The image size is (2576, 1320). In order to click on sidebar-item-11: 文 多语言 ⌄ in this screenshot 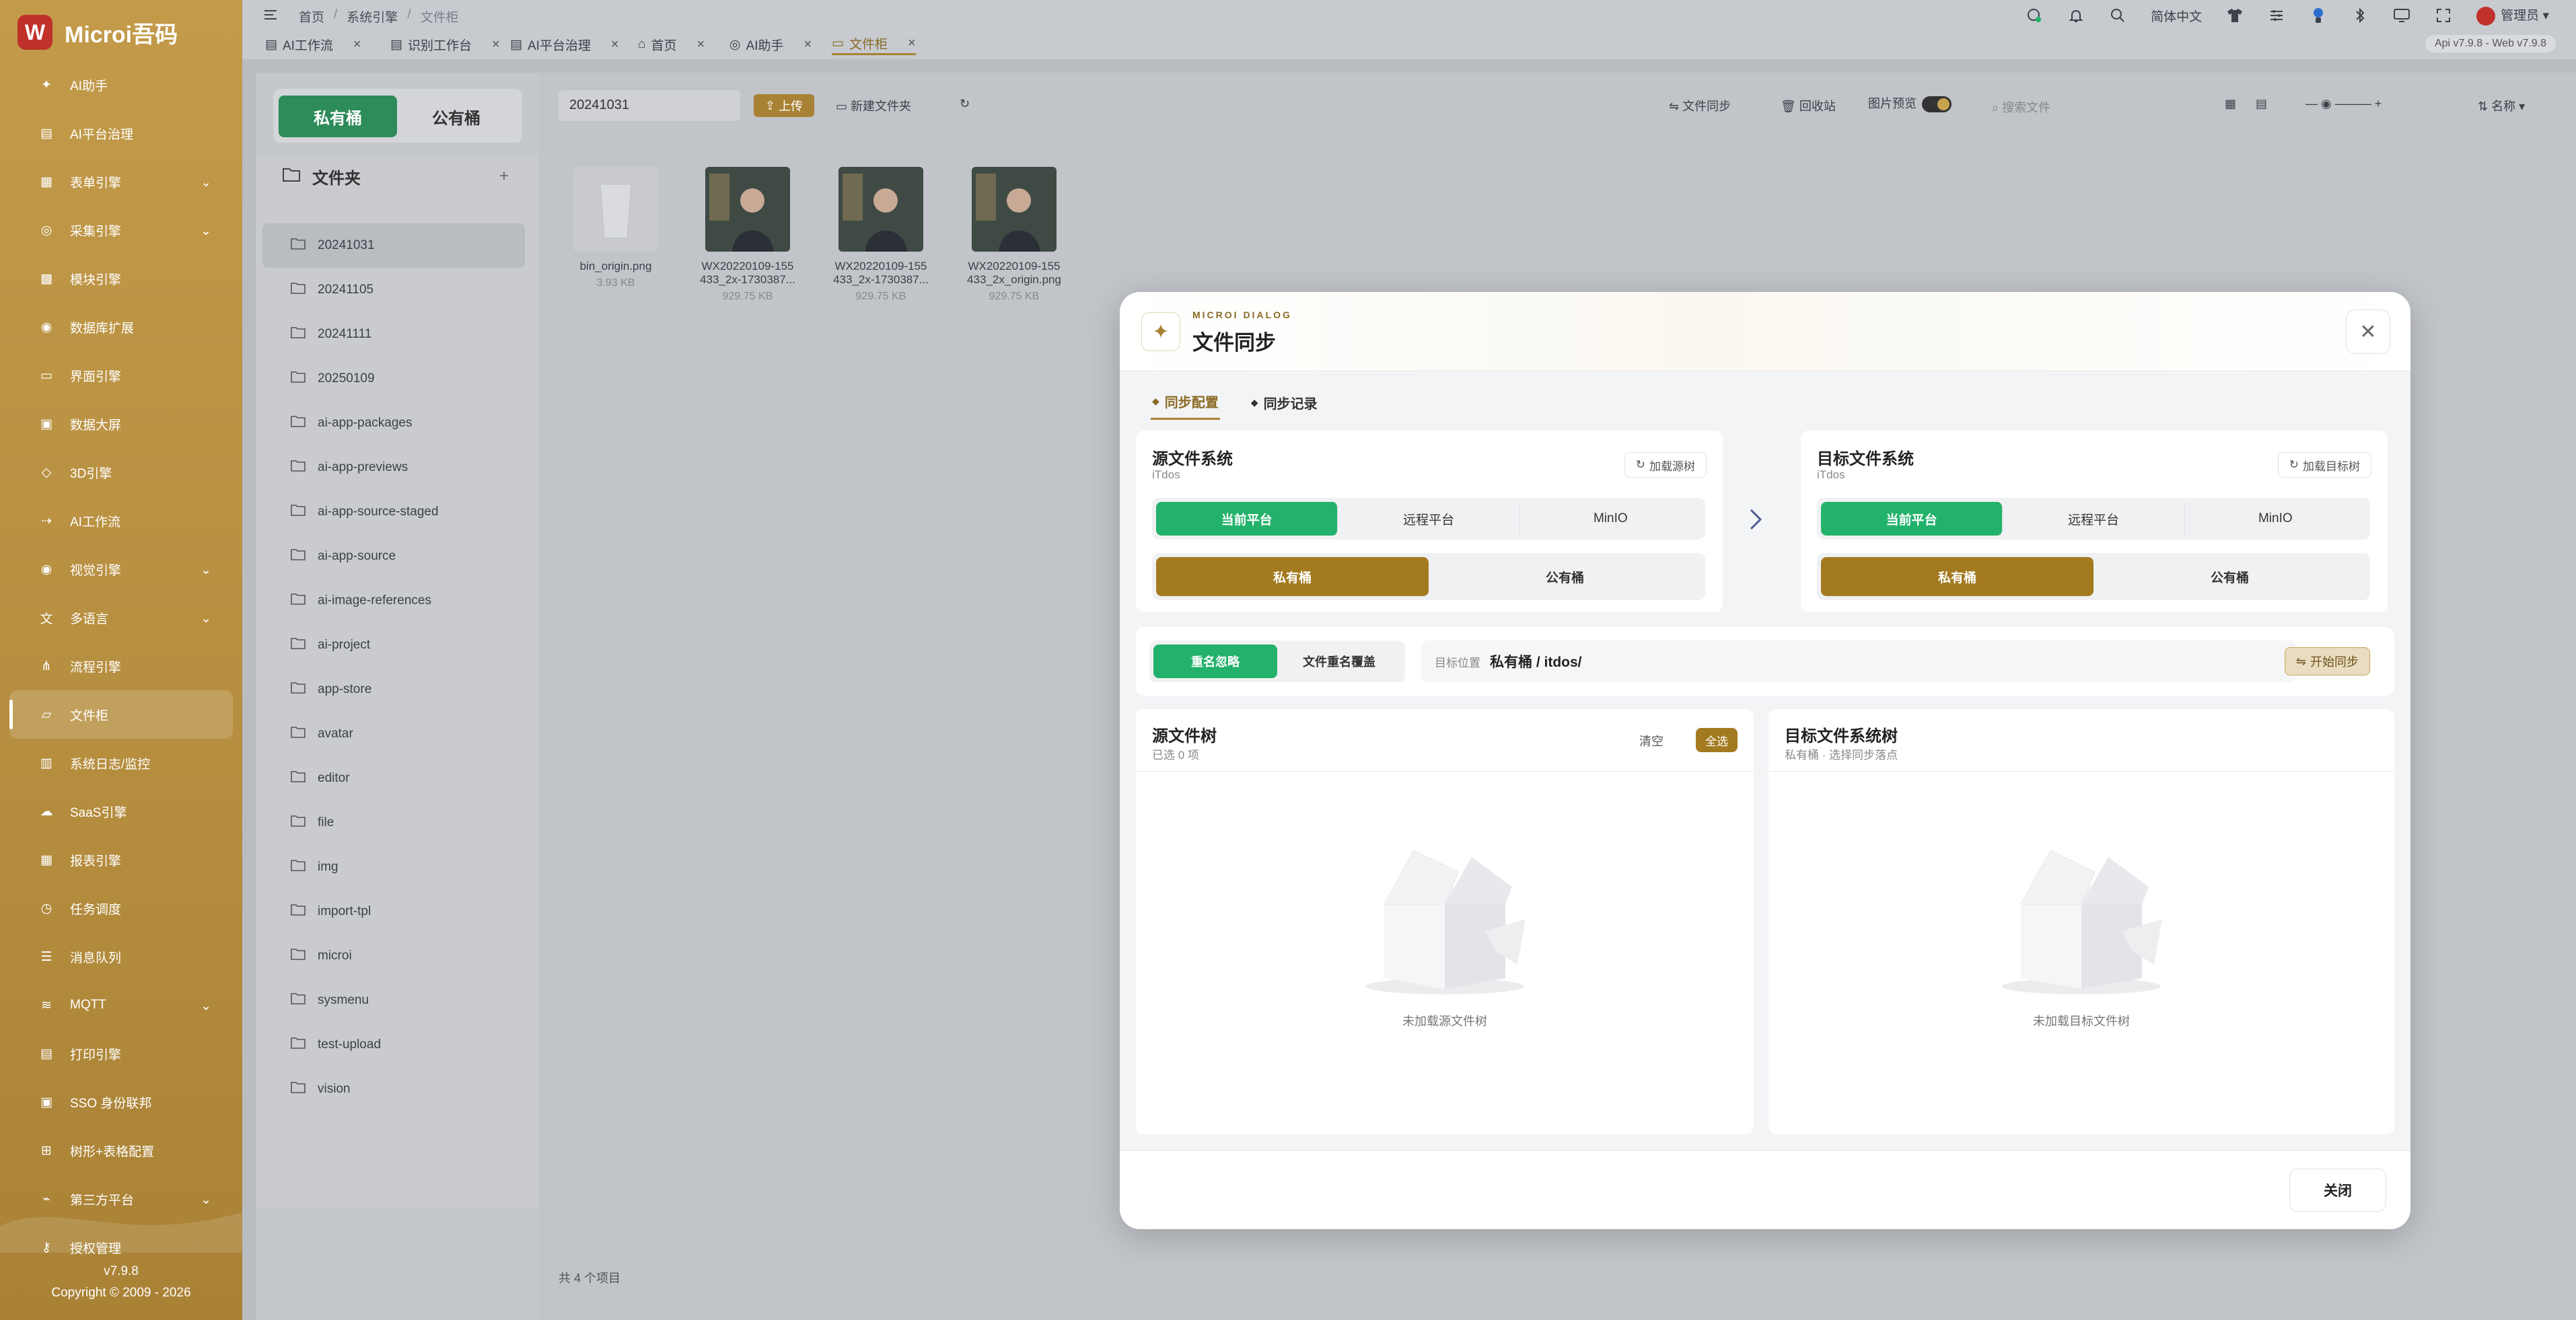, I will do `click(121, 617)`.